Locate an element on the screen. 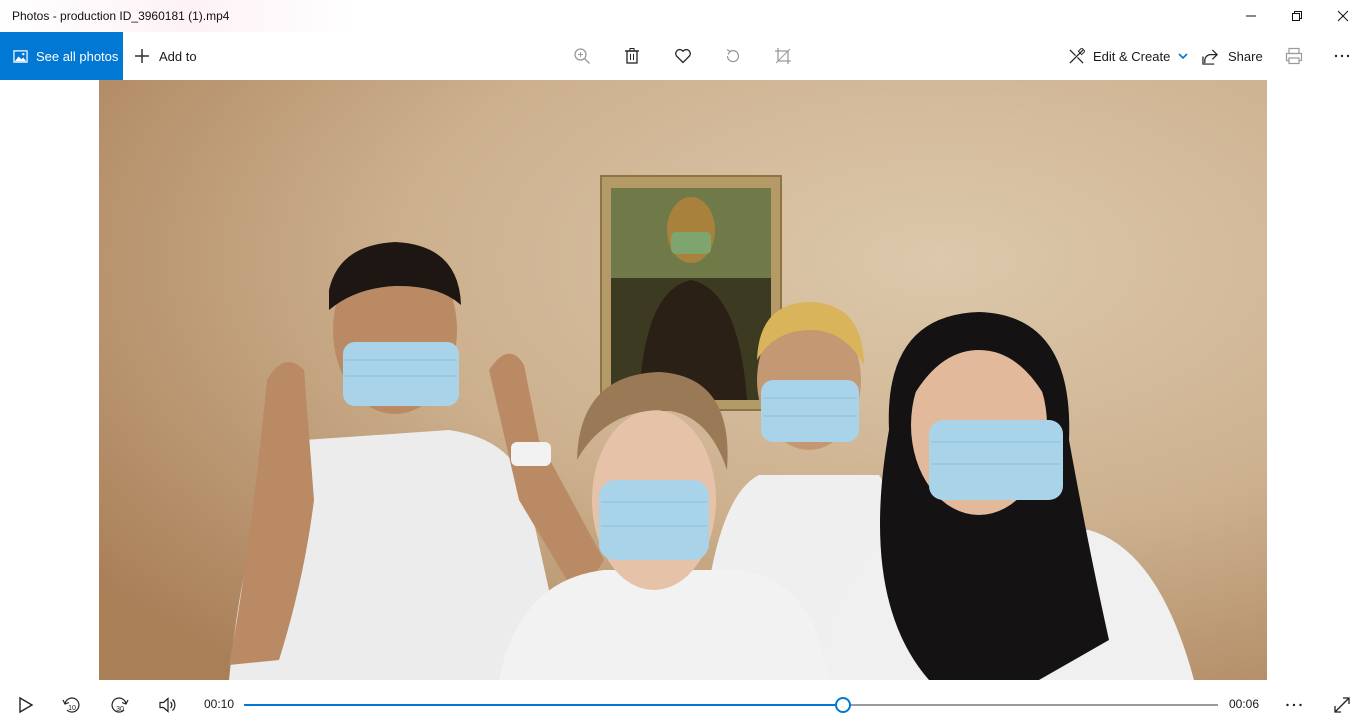 Image resolution: width=1366 pixels, height=728 pixels. skip-back-button: 10 is located at coordinates (71, 705).